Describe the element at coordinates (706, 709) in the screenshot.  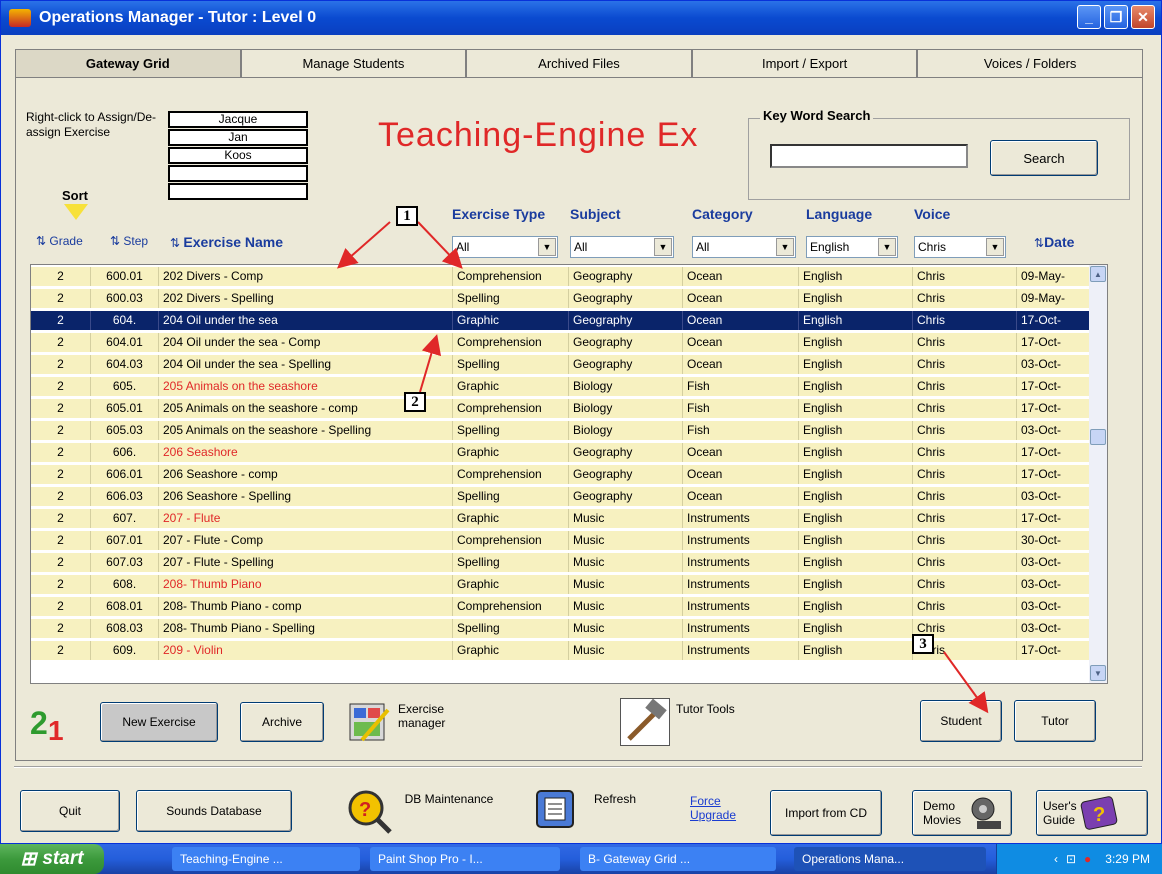
I see `tutor-tools-label: Tutor Tools` at that location.